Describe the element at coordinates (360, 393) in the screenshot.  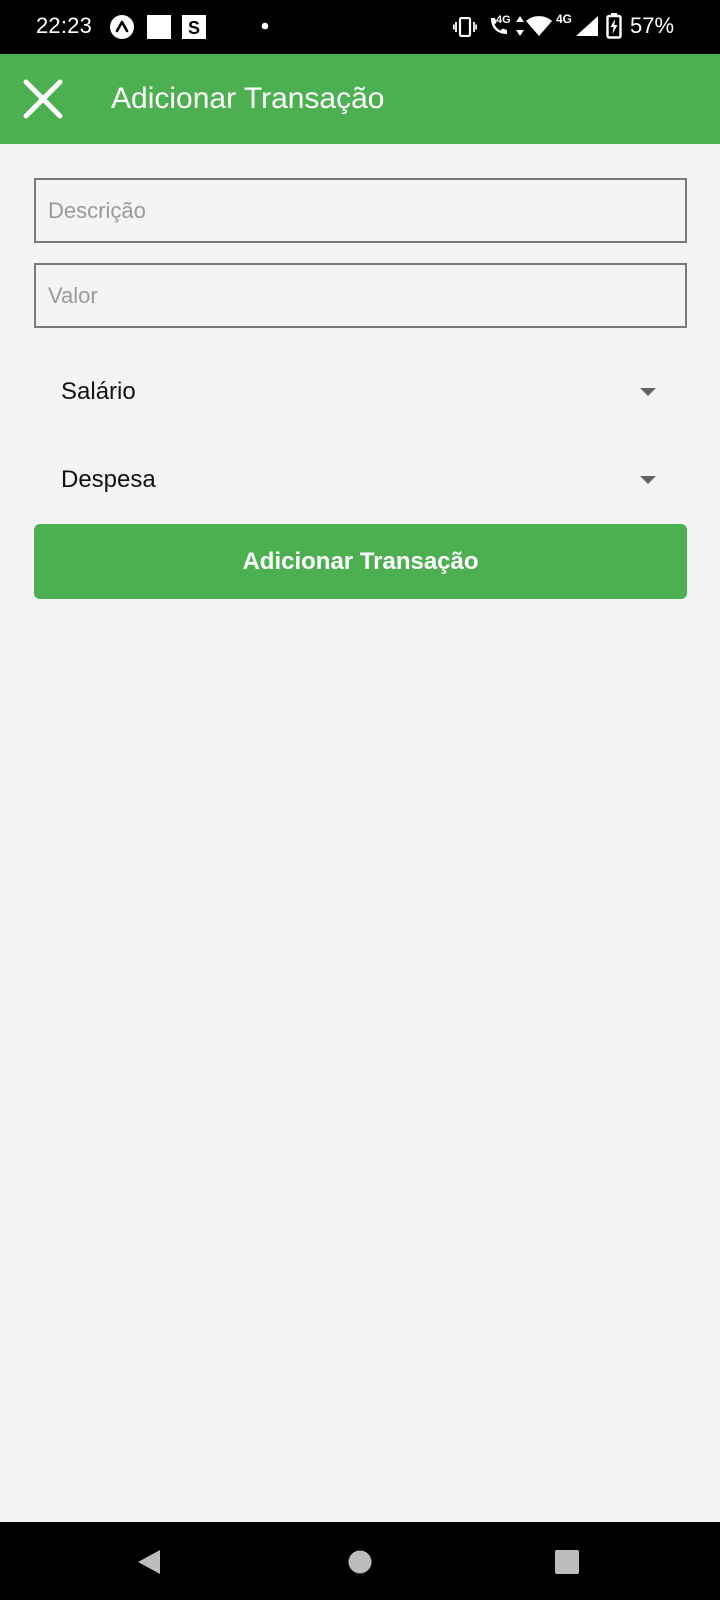
I see `category-select: Salário` at that location.